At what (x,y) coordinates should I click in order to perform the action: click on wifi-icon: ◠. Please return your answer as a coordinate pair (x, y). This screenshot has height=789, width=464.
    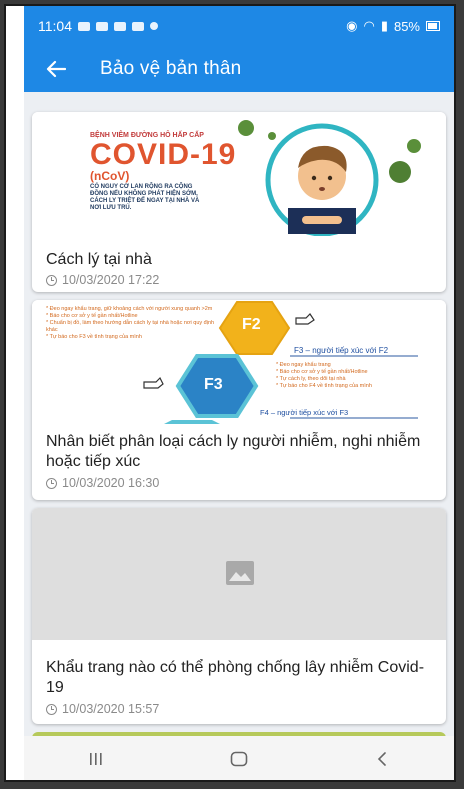
    Looking at the image, I should click on (369, 25).